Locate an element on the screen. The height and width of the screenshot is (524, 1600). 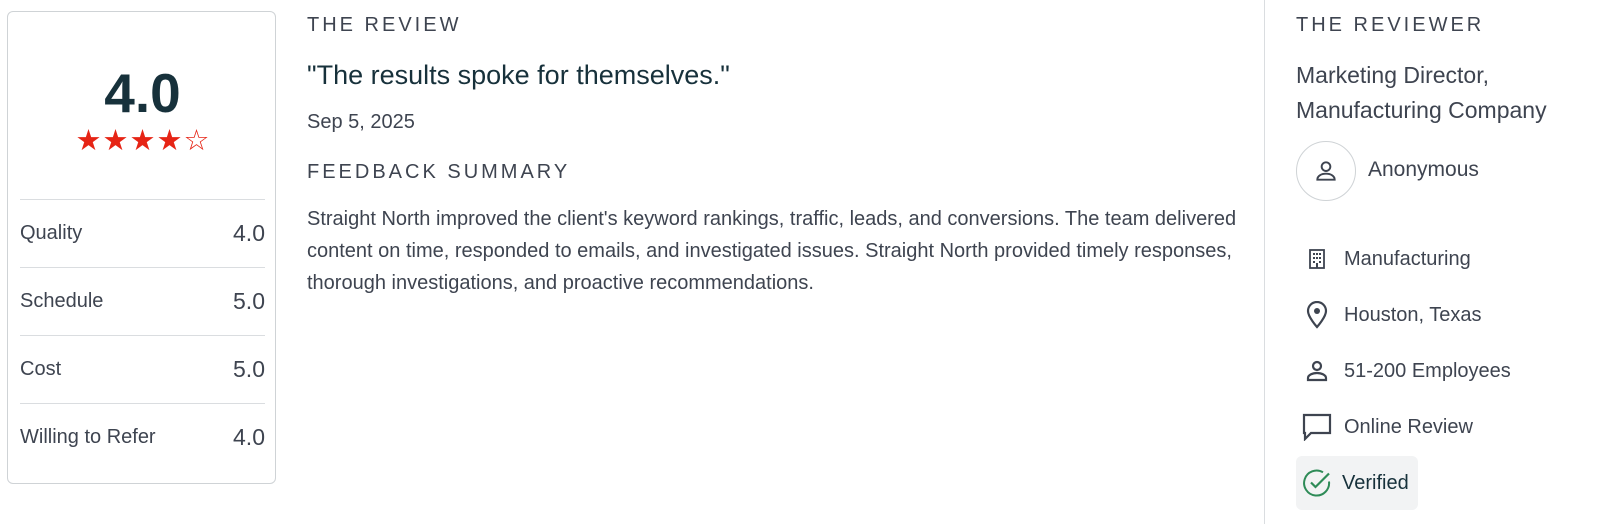
feedback-summary-heading: FEEDBACK SUMMARY is located at coordinates (439, 172).